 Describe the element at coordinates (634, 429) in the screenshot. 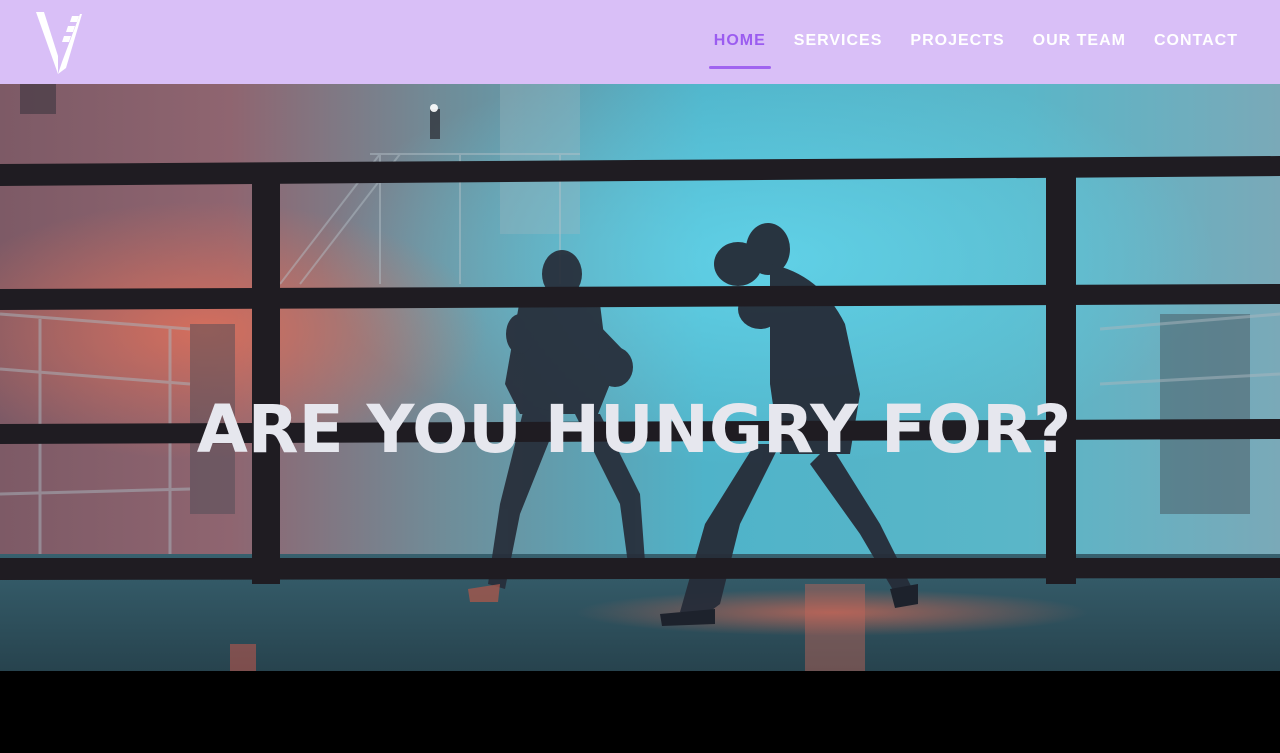

I see `hero-headline: ARE YOU HUNGRY FOR?` at that location.